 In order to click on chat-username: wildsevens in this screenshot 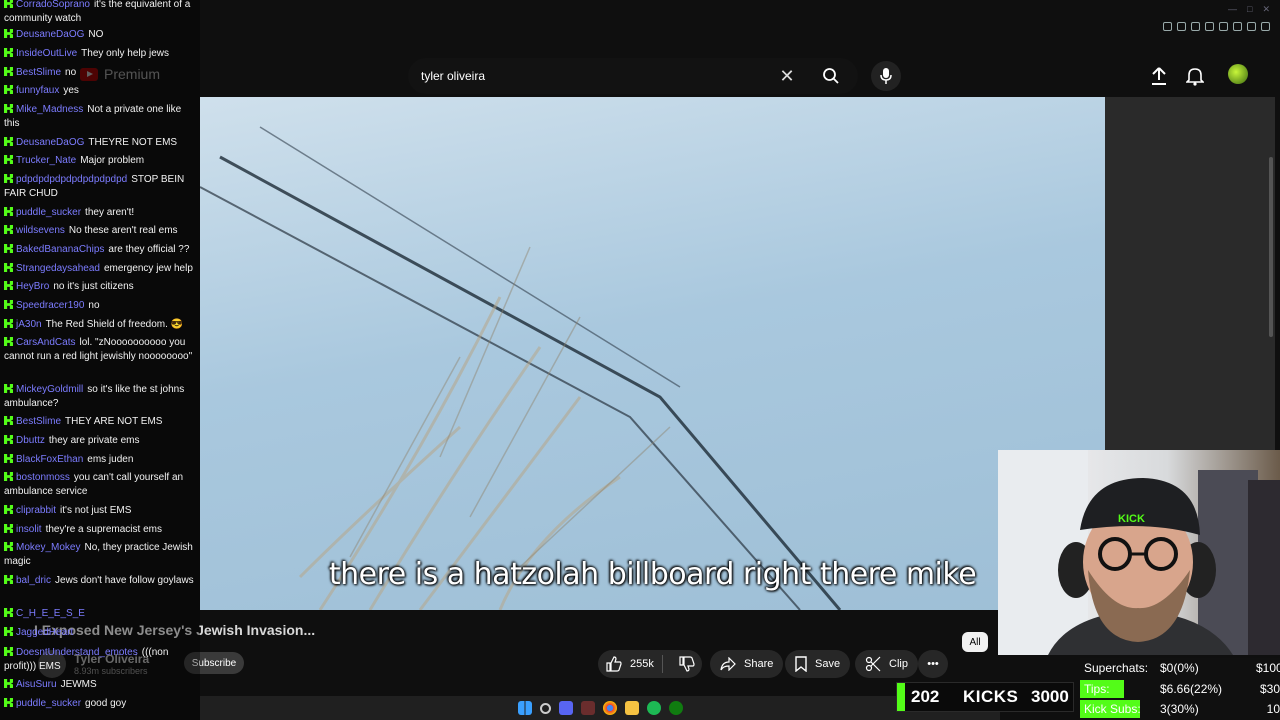, I will do `click(40, 230)`.